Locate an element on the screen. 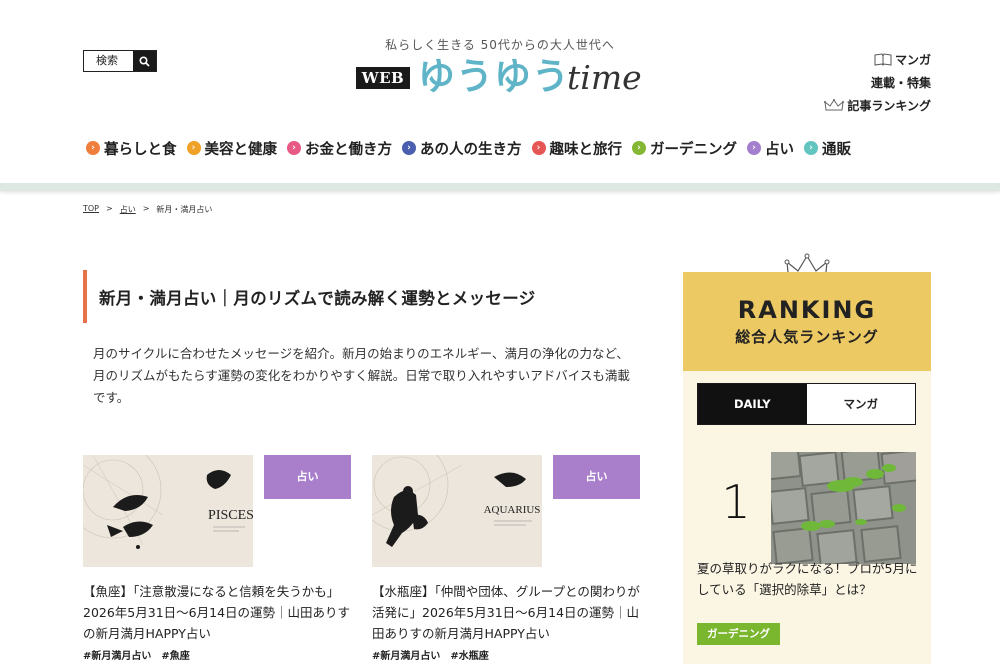  crown-icon is located at coordinates (834, 105).